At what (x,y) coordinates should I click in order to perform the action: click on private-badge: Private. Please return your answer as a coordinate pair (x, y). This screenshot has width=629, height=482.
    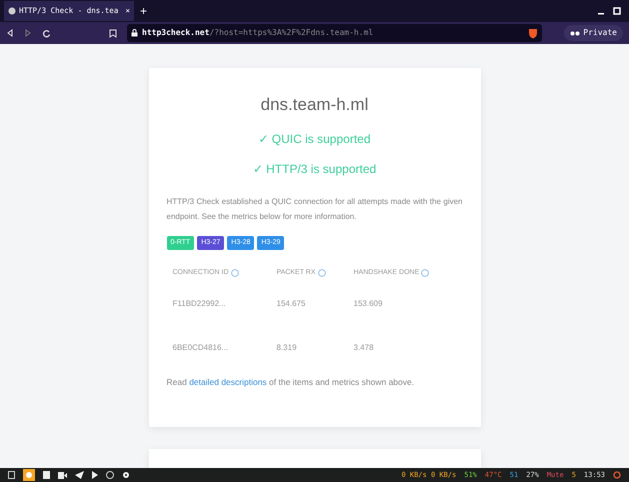
    Looking at the image, I should click on (593, 33).